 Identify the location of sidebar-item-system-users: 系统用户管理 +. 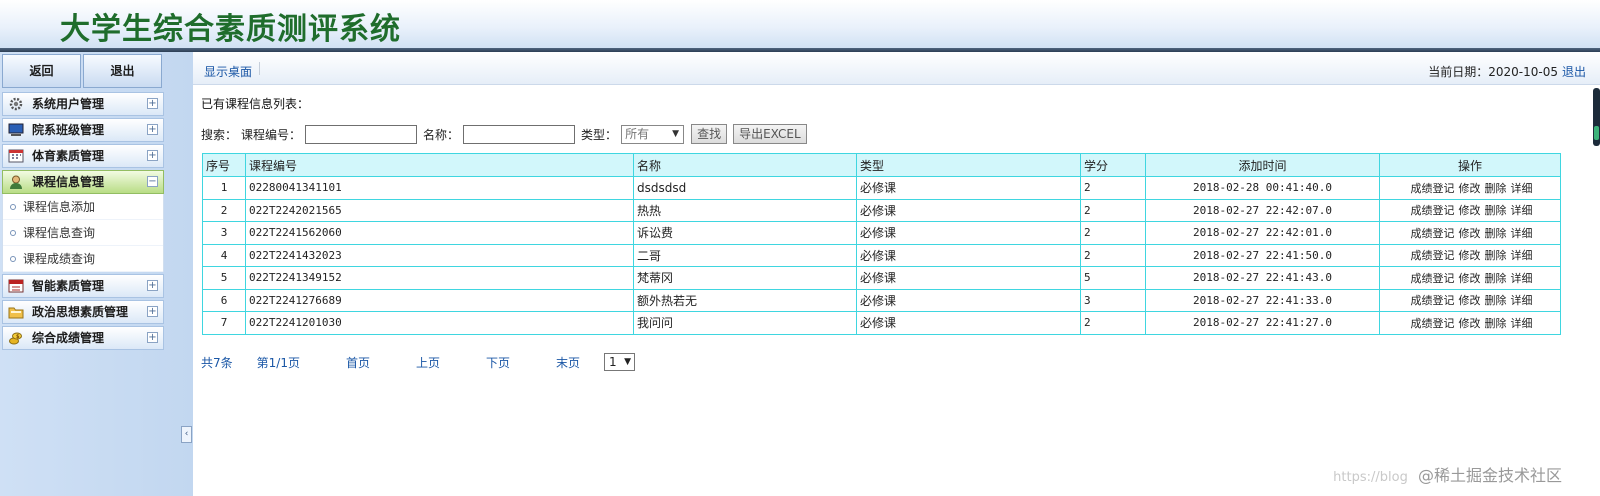
(83, 104).